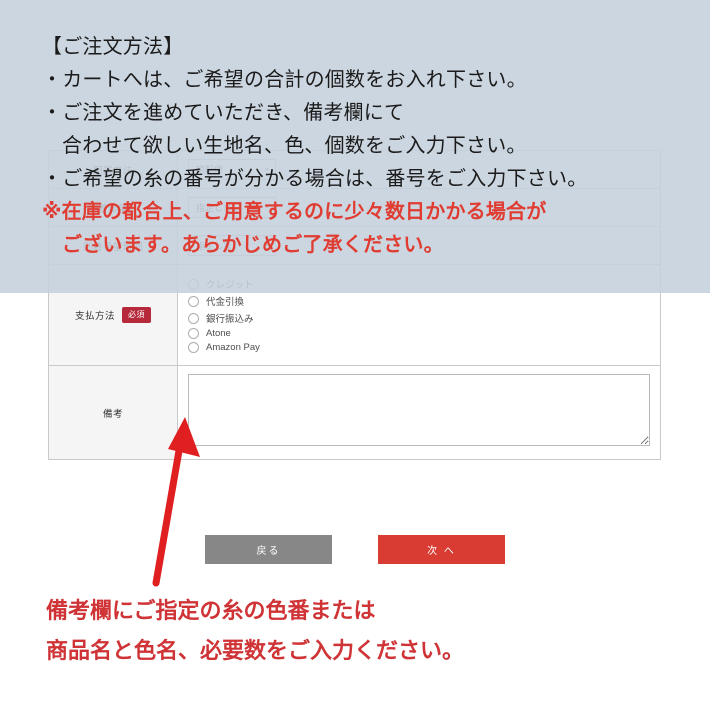 This screenshot has height=710, width=710. Describe the element at coordinates (294, 145) in the screenshot. I see `instruction-line-3: 合わせて欲しい生地名、色、個数をご入力下さい。` at that location.